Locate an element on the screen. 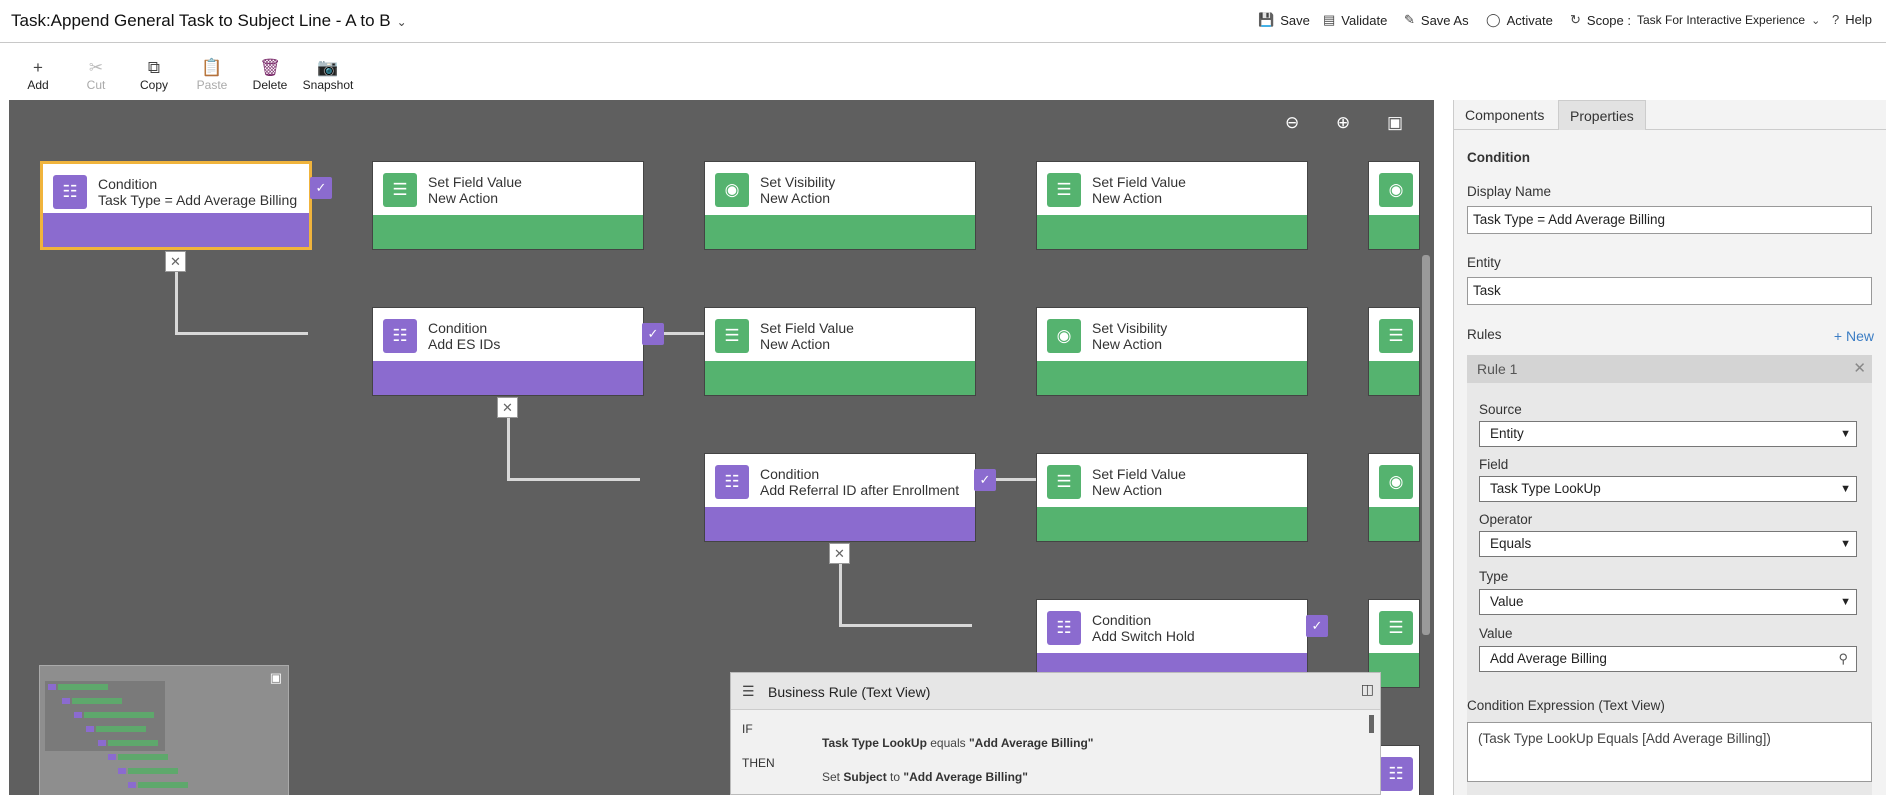 This screenshot has height=795, width=1886. node-subtitle: Add Switch Hold is located at coordinates (1143, 636).